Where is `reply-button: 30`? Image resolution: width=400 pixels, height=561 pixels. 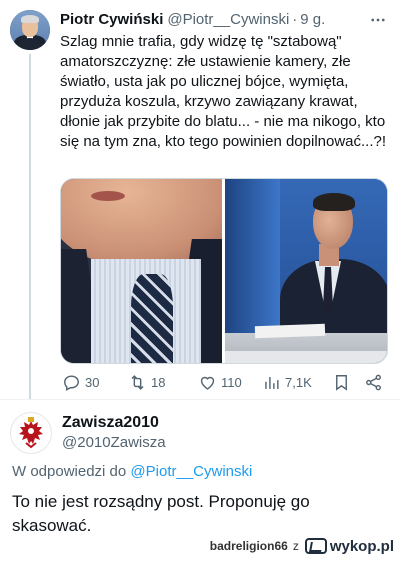 reply-button: 30 is located at coordinates (80, 382).